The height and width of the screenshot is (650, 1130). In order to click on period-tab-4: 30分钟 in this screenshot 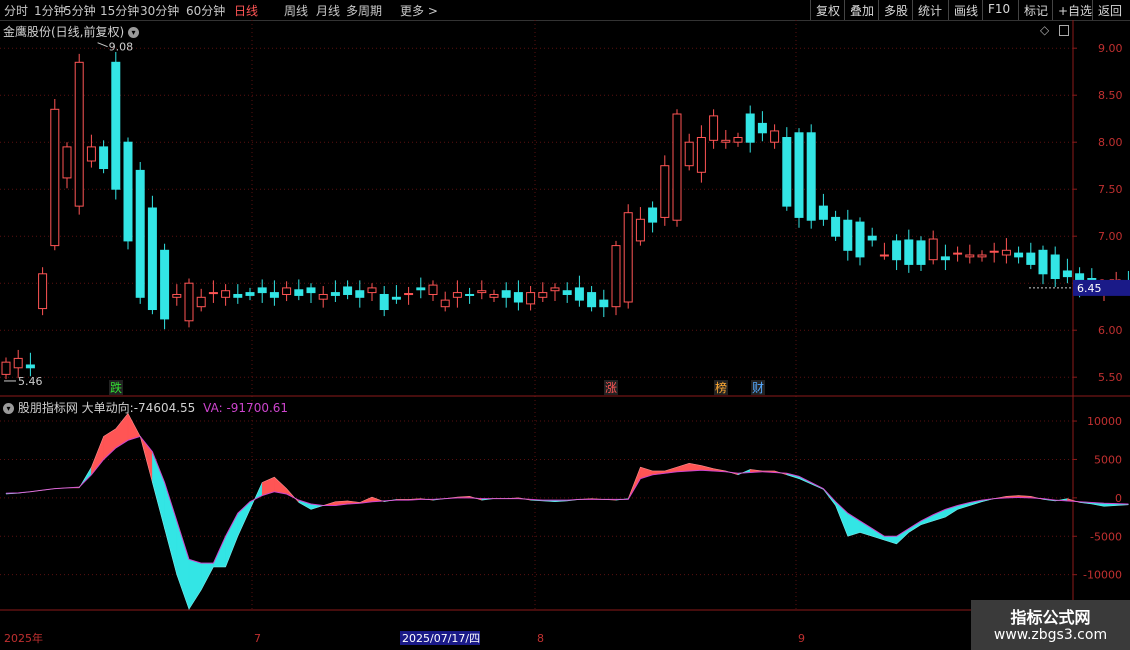, I will do `click(159, 10)`.